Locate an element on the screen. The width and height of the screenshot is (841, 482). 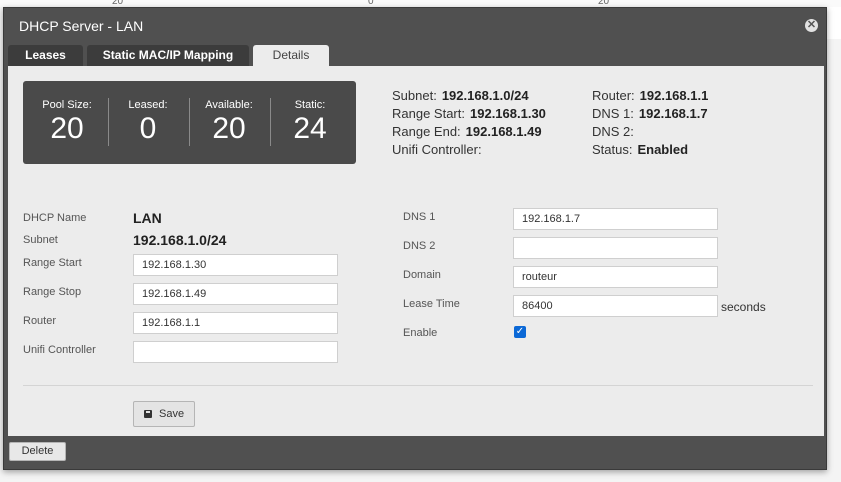
summary-subnet: Subnet: 192.168.1.0/24 is located at coordinates (460, 95).